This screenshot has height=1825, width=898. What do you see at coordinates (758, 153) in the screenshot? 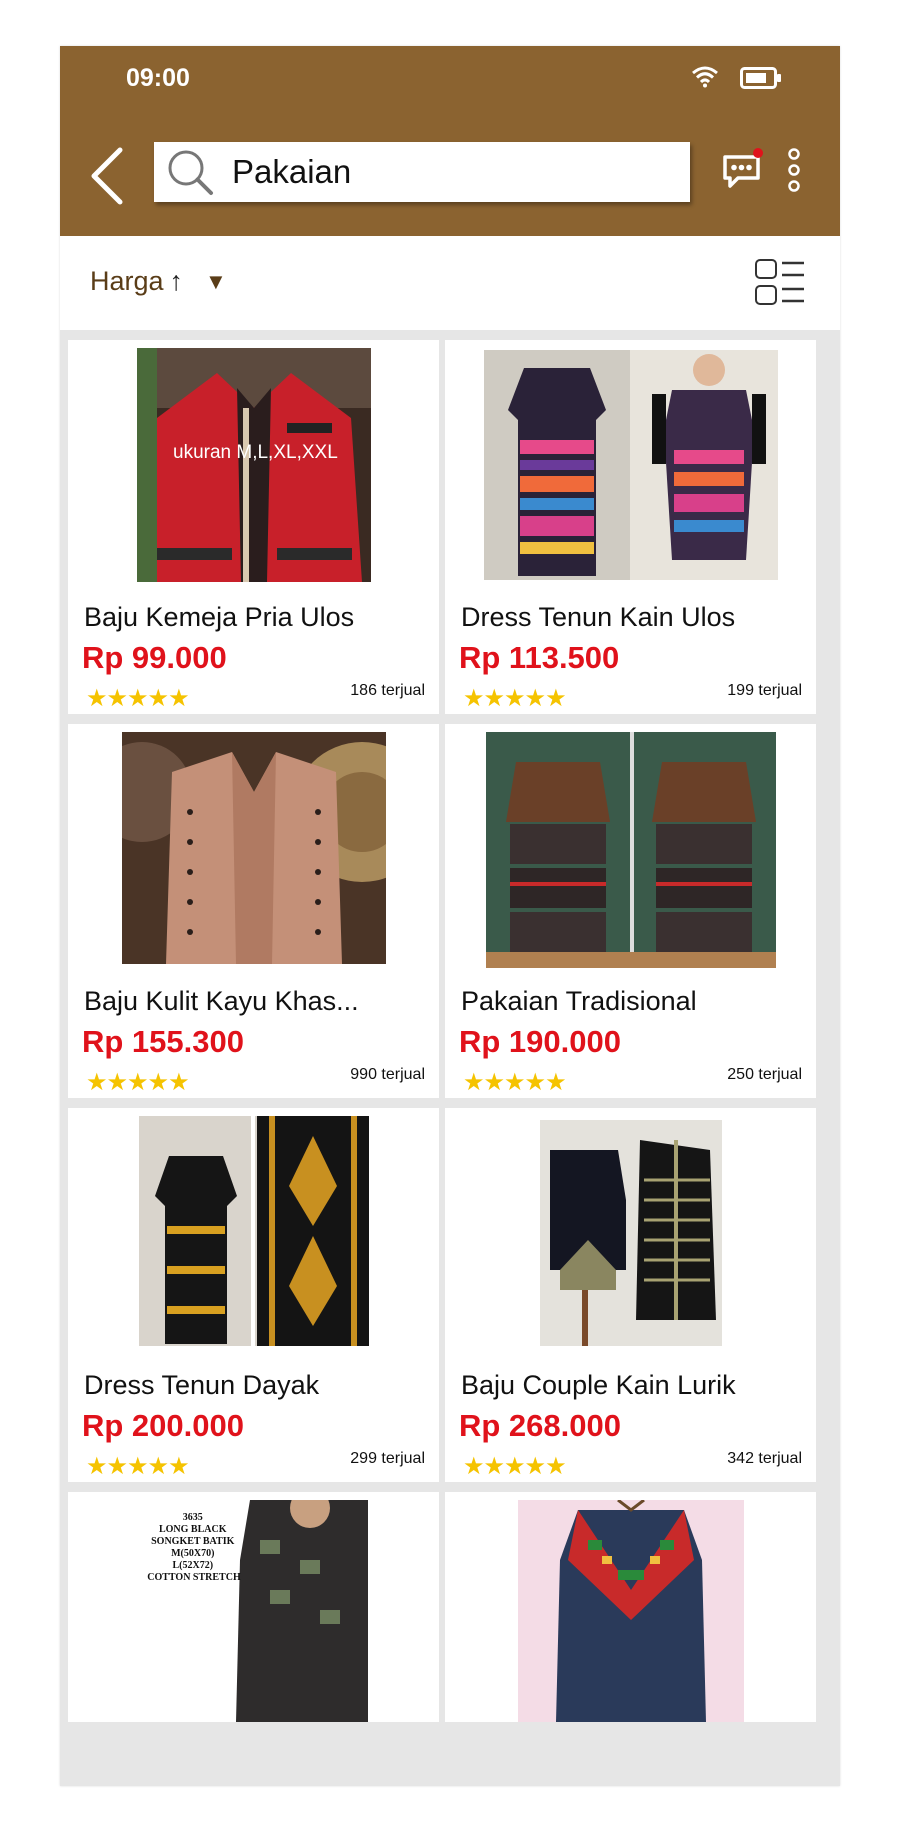
I see `notification-dot` at bounding box center [758, 153].